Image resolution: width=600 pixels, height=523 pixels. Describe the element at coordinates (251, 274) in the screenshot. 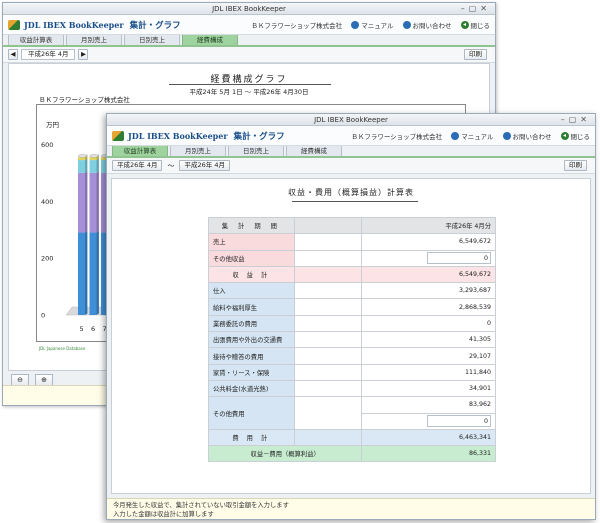

I see `income-total-label: 収 益 計` at that location.